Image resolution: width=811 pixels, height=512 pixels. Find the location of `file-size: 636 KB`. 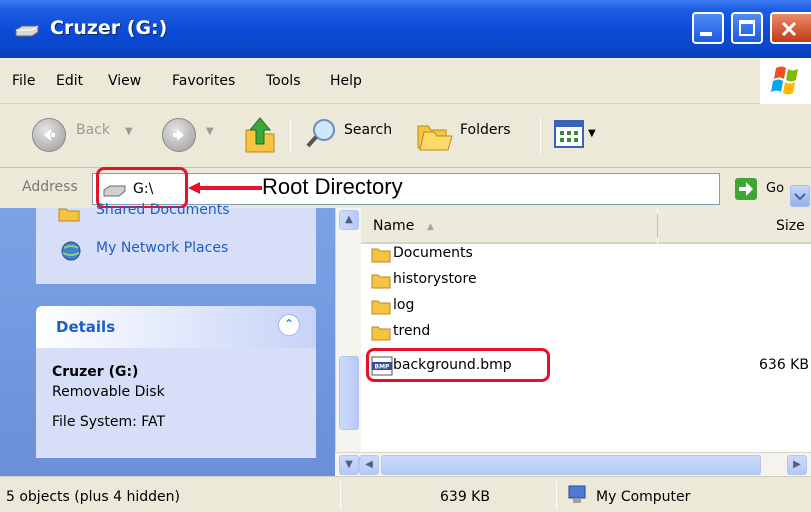

file-size: 636 KB is located at coordinates (784, 365).